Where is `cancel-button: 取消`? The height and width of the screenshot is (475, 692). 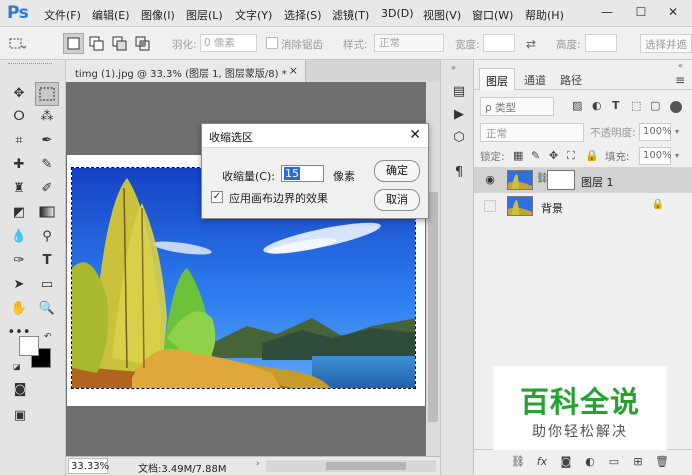 cancel-button: 取消 is located at coordinates (397, 200).